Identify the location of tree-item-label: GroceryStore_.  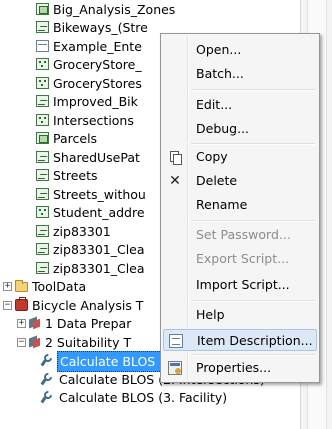
(97, 64).